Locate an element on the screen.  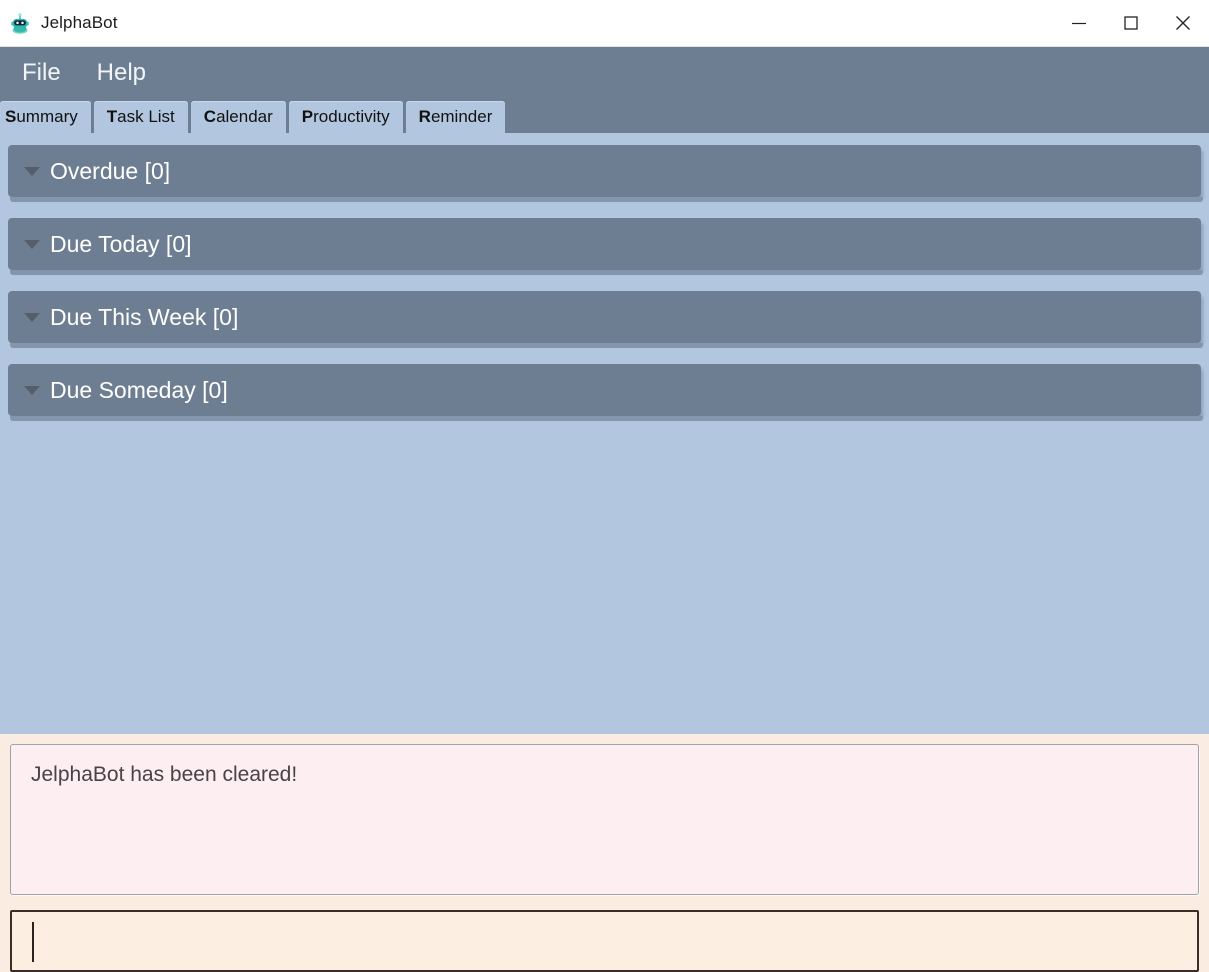
title-bar-left: JelphaBot is located at coordinates (59, 23).